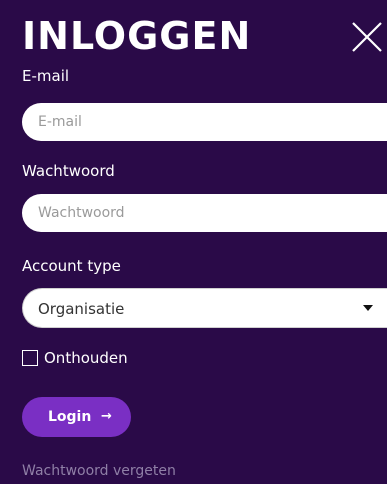 The image size is (387, 484). I want to click on remember-me-checkbox, so click(30, 358).